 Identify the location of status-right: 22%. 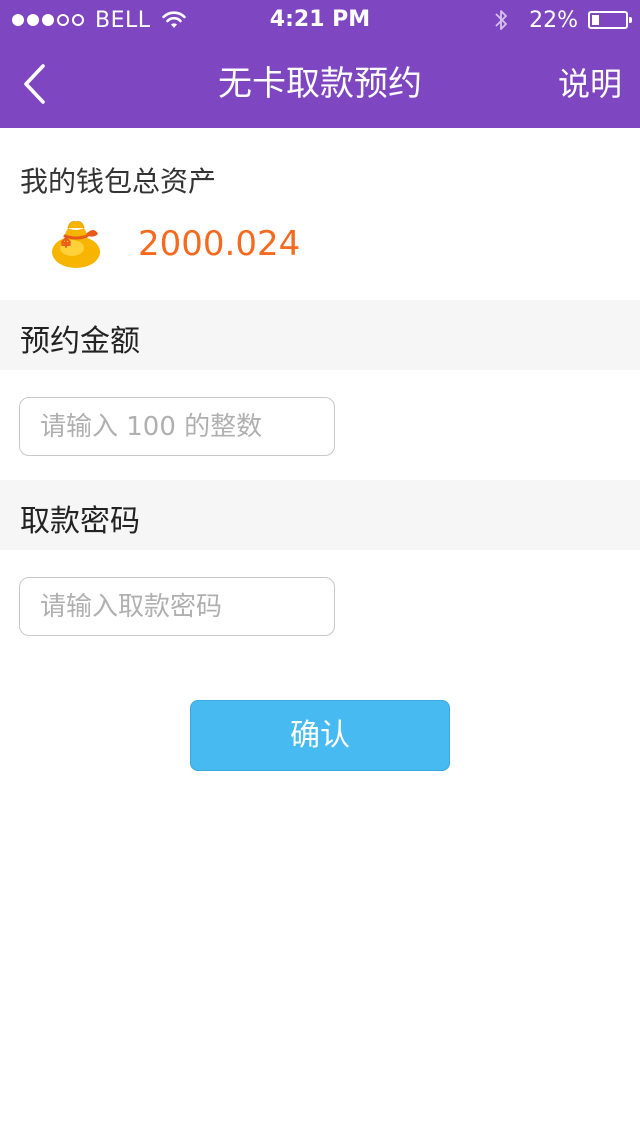
(562, 20).